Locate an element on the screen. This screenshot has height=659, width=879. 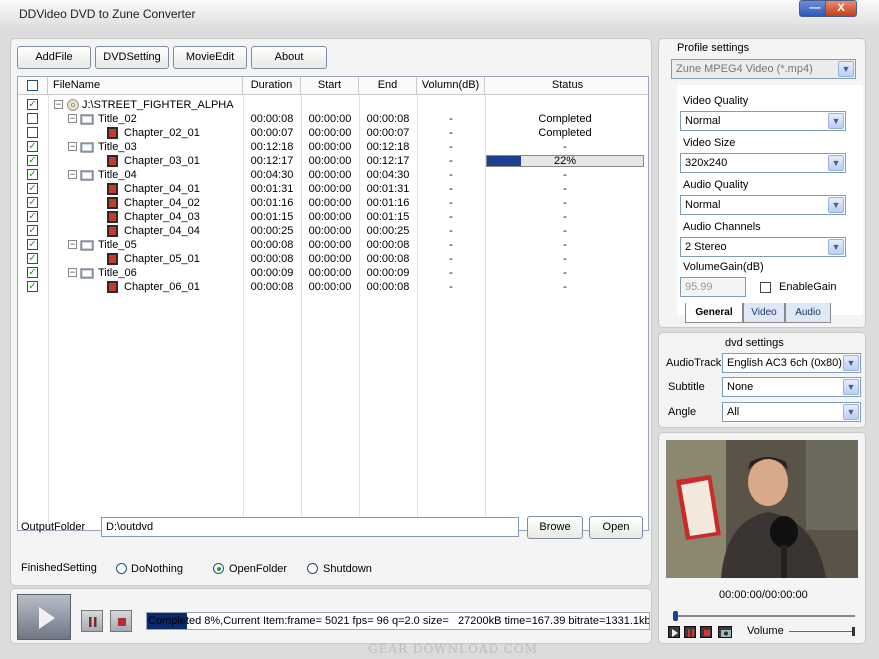
volume-gain-input: 95.99 is located at coordinates (713, 287).